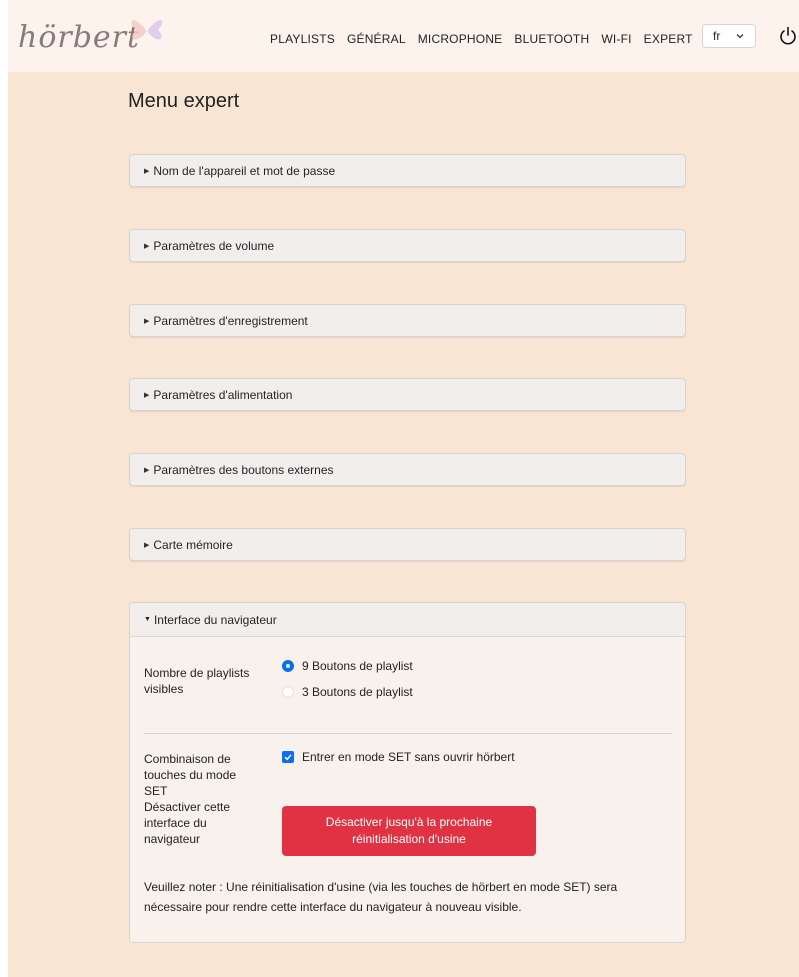 This screenshot has height=977, width=799. Describe the element at coordinates (79, 37) in the screenshot. I see `logo: hörbert` at that location.